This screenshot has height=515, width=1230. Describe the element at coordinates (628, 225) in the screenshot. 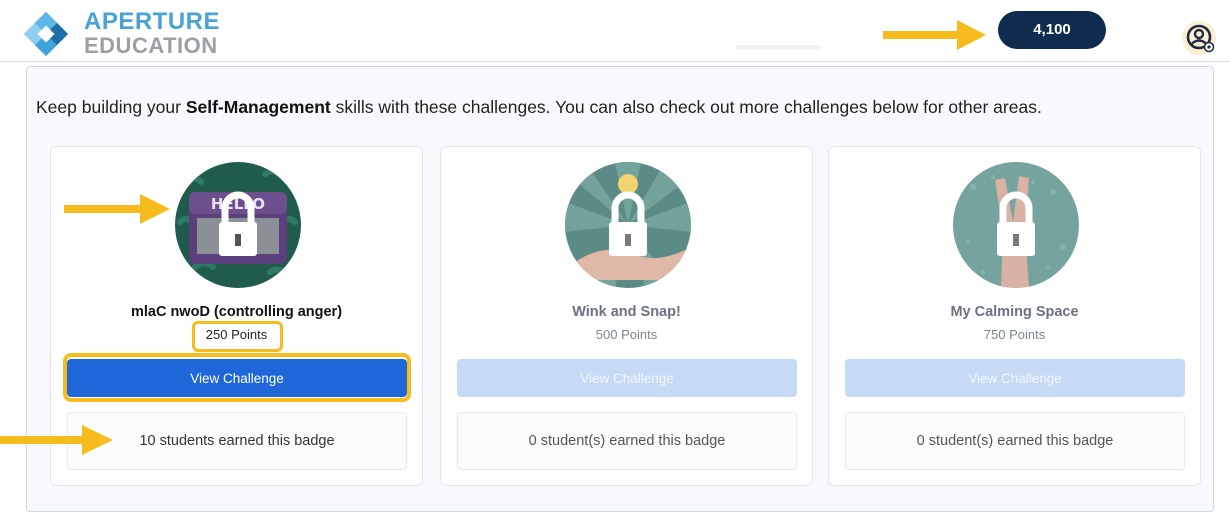

I see `wink-hand-lock-icon` at that location.